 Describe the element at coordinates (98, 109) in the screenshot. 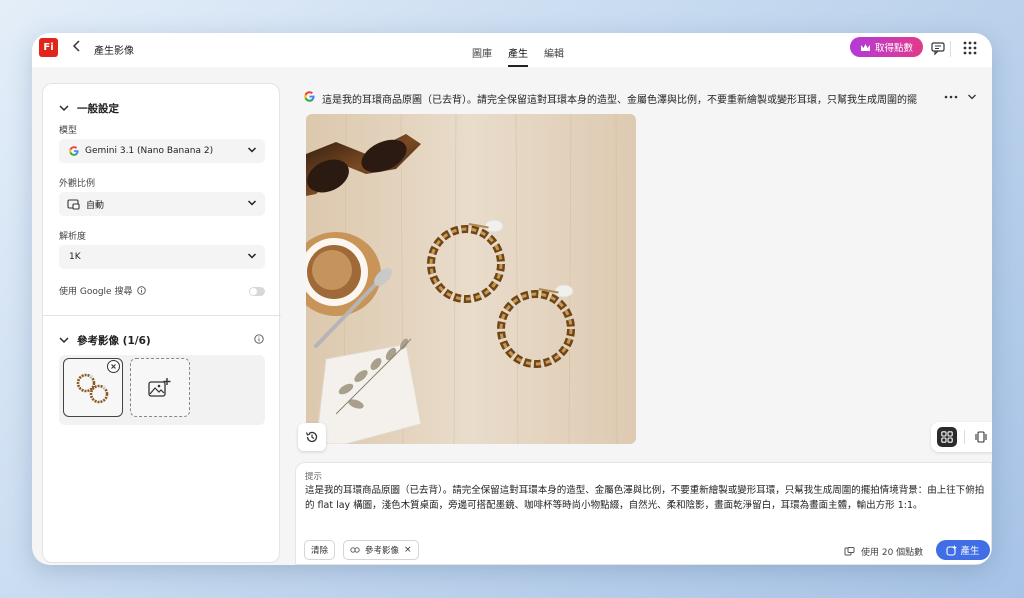

I see `general-settings-title: 一般設定` at that location.